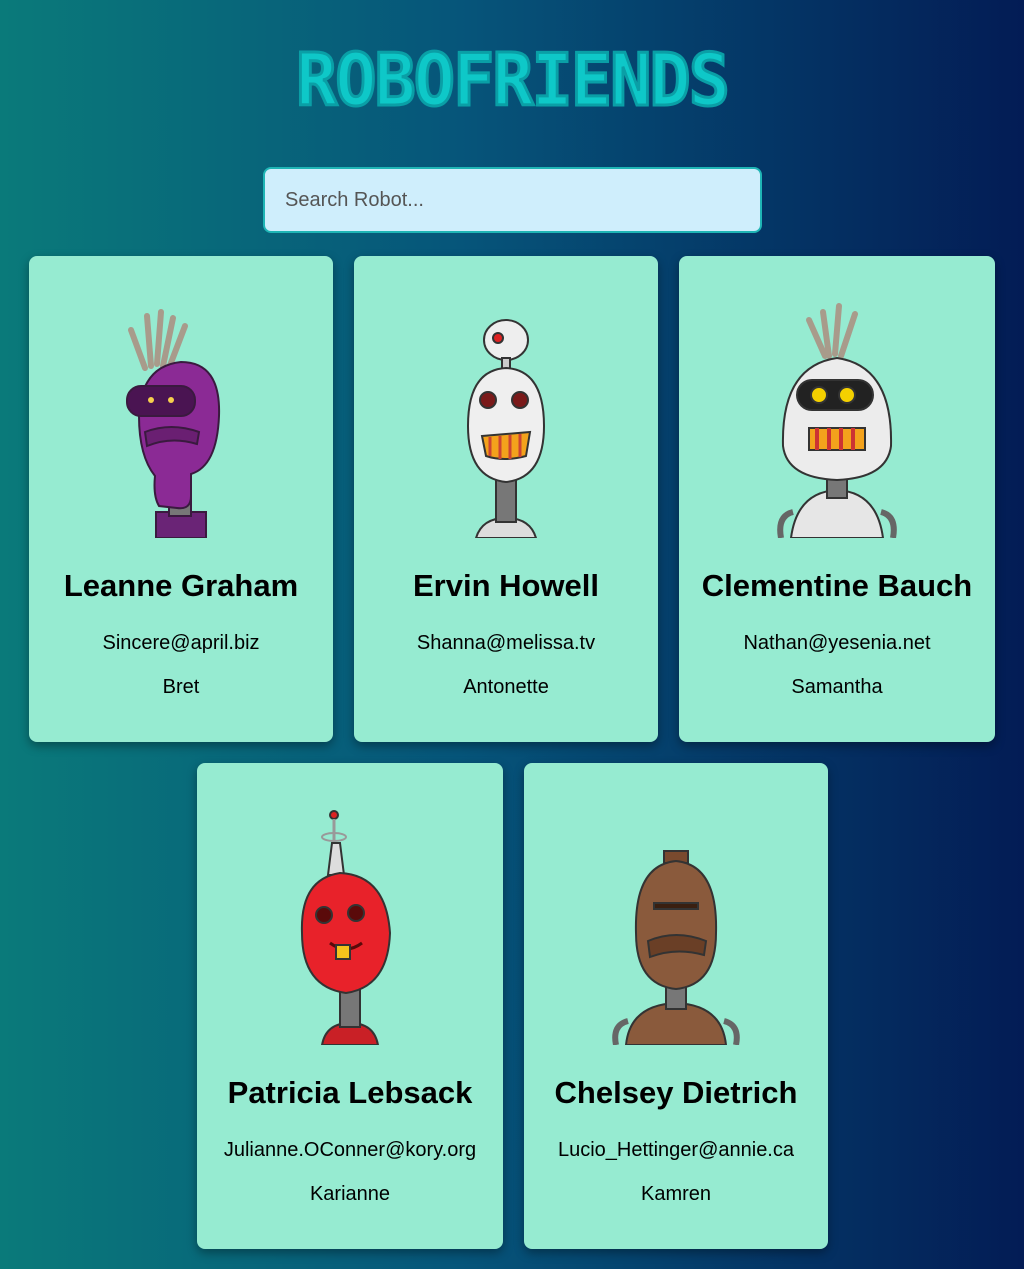  What do you see at coordinates (837, 585) in the screenshot?
I see `robot-name: Clementine Bauch` at bounding box center [837, 585].